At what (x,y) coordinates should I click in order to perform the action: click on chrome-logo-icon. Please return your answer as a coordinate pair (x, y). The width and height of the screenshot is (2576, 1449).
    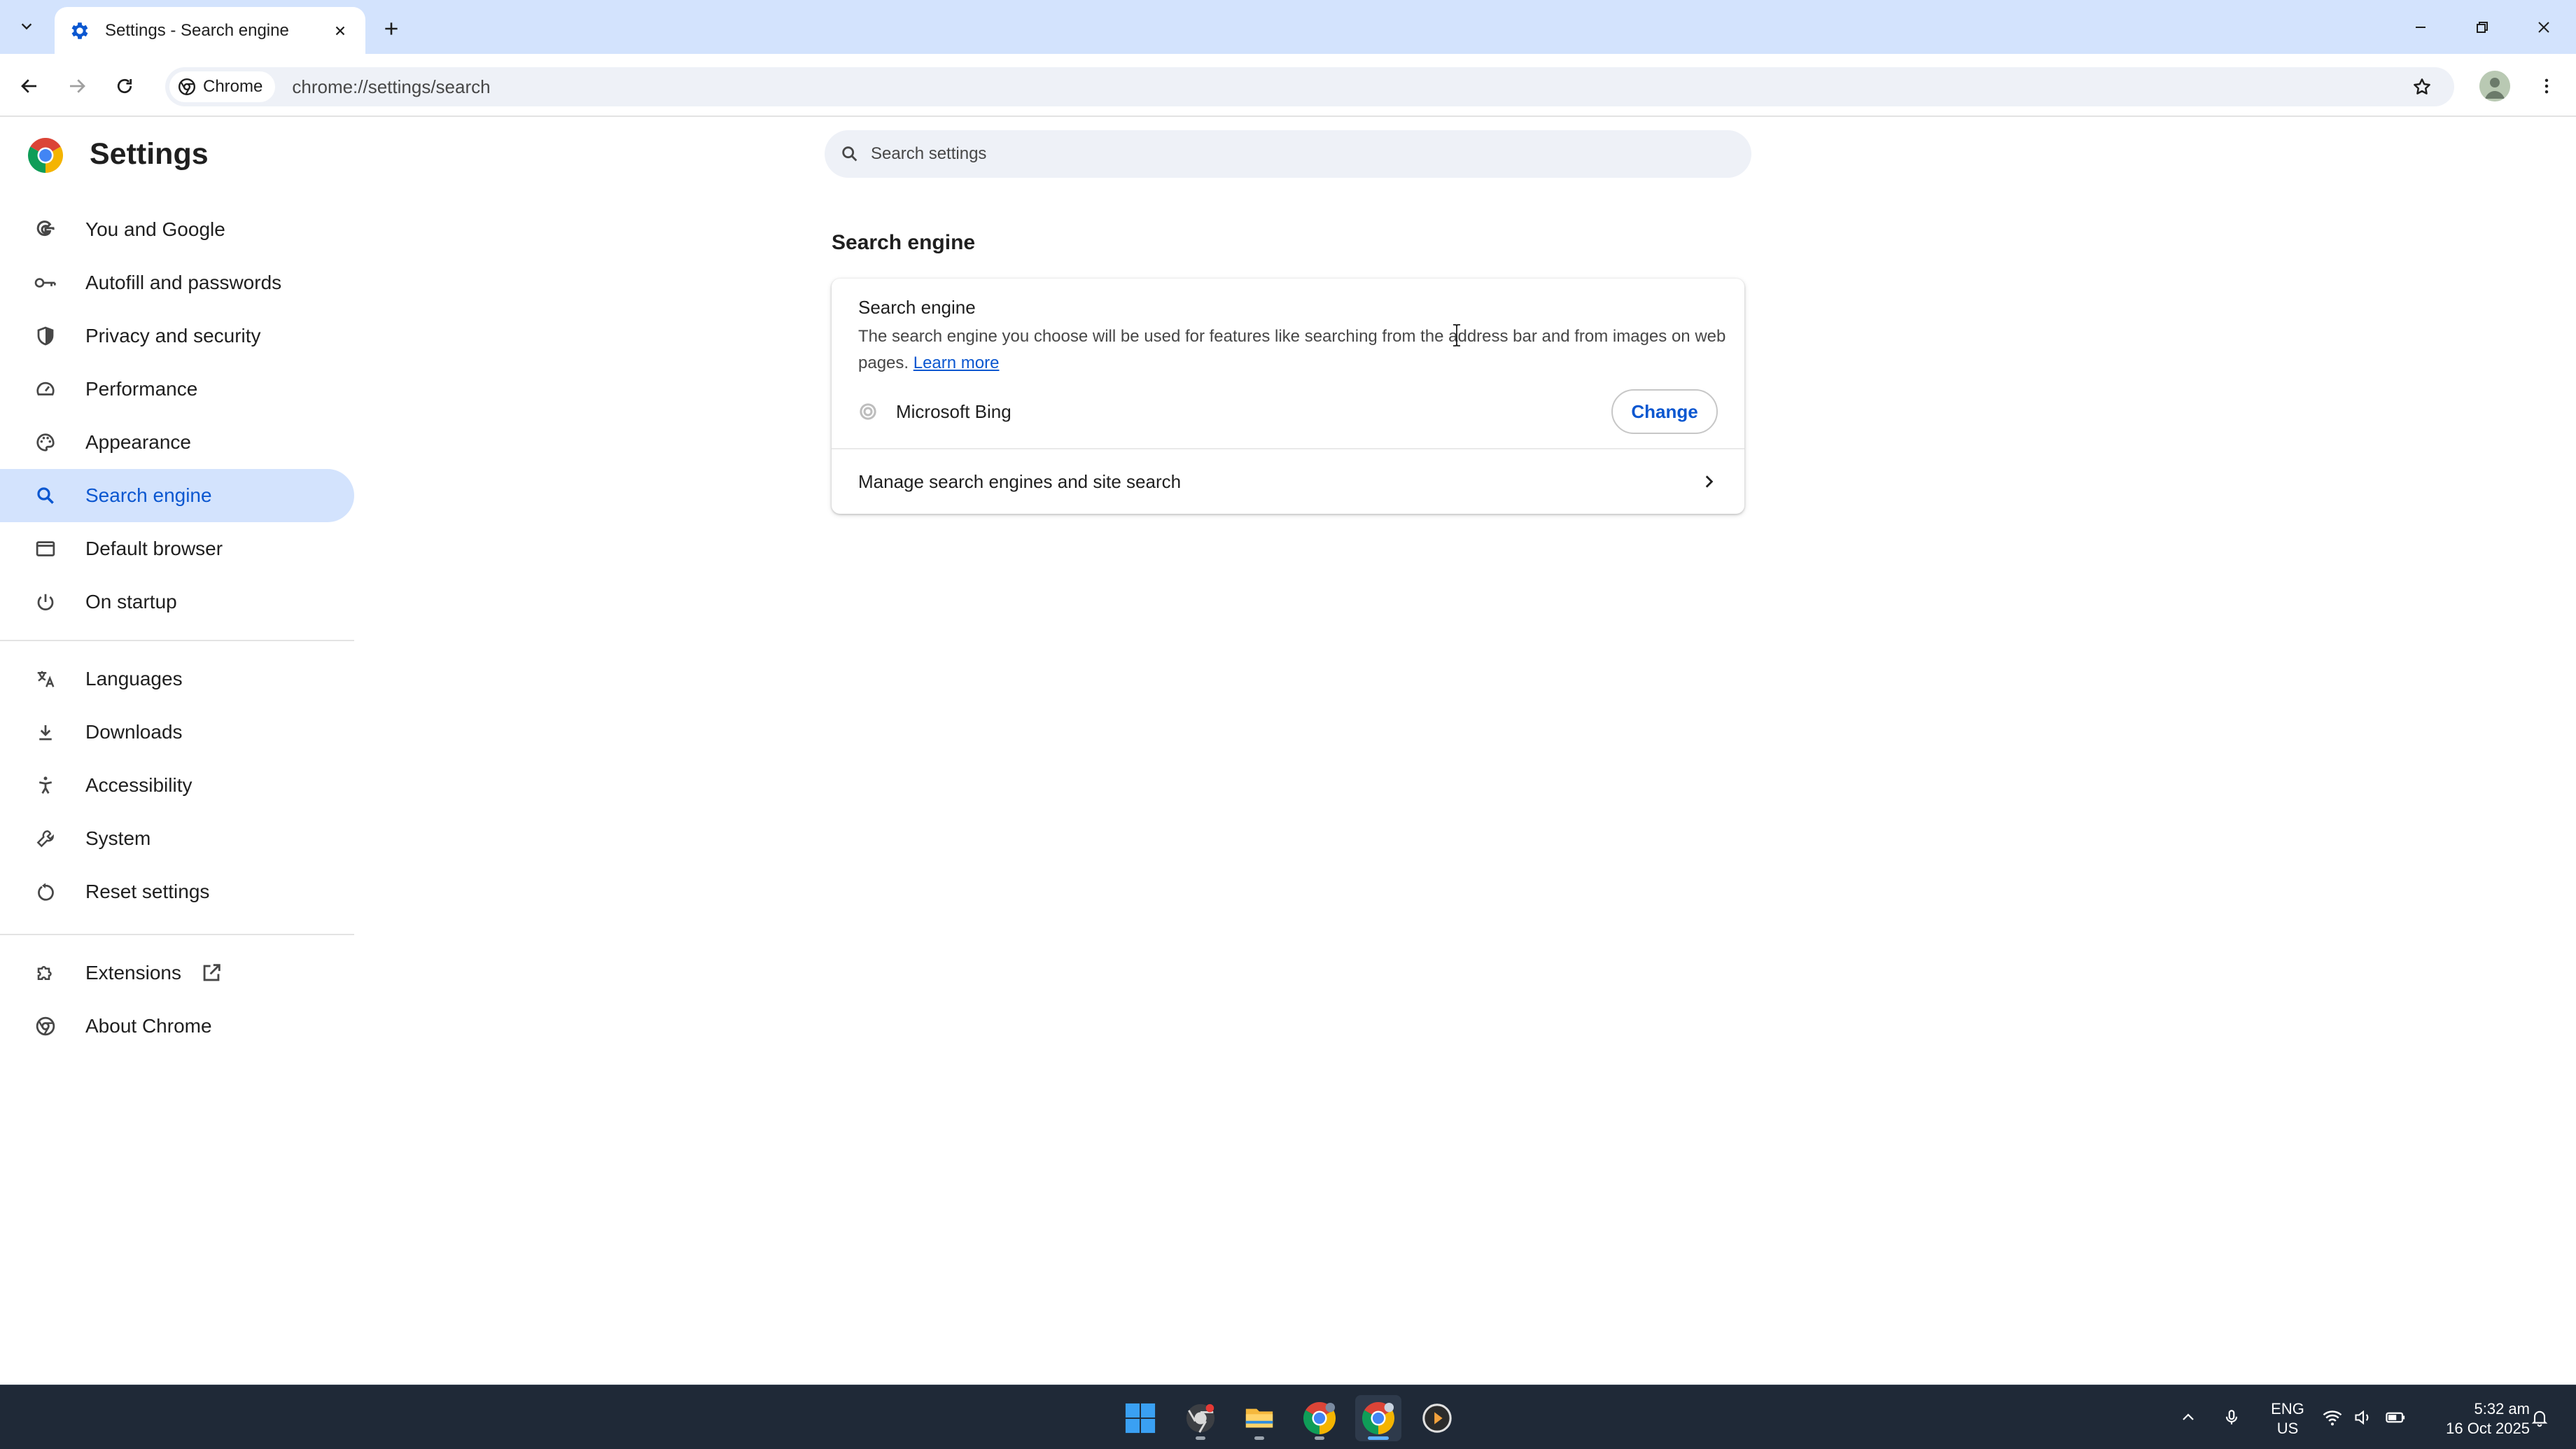
    Looking at the image, I should click on (45, 155).